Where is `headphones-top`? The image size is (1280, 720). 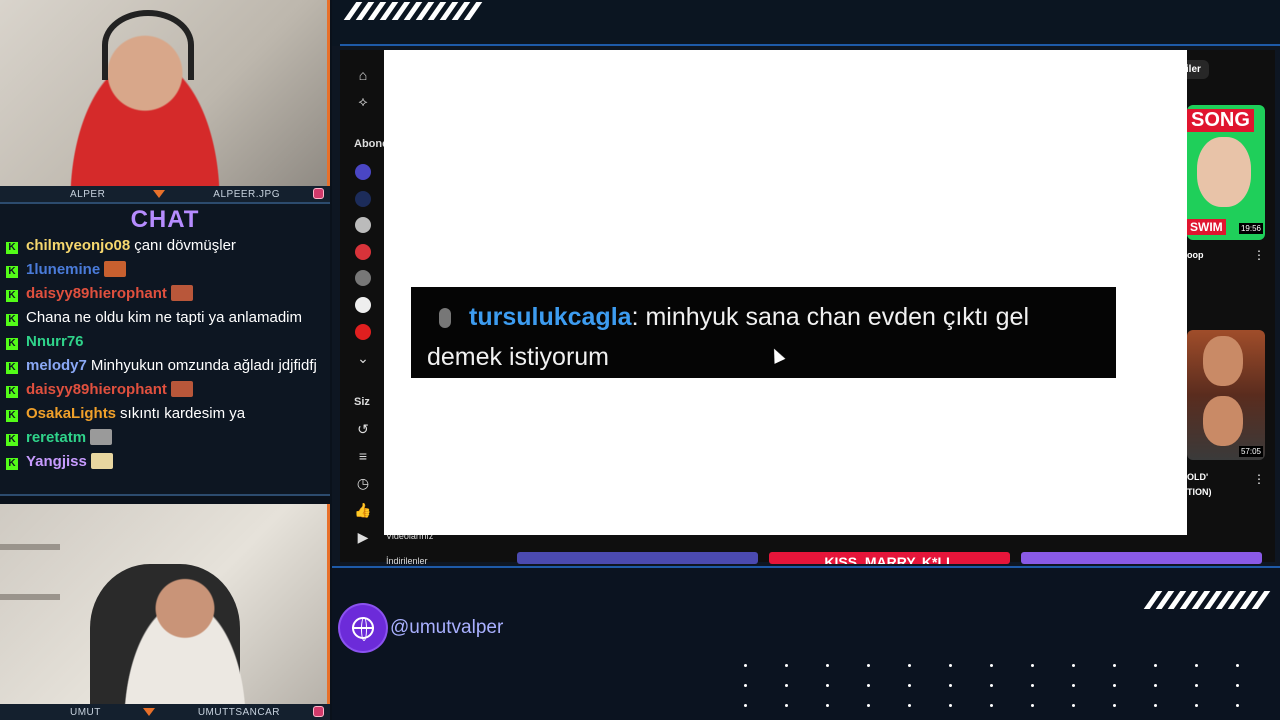 headphones-top is located at coordinates (148, 45).